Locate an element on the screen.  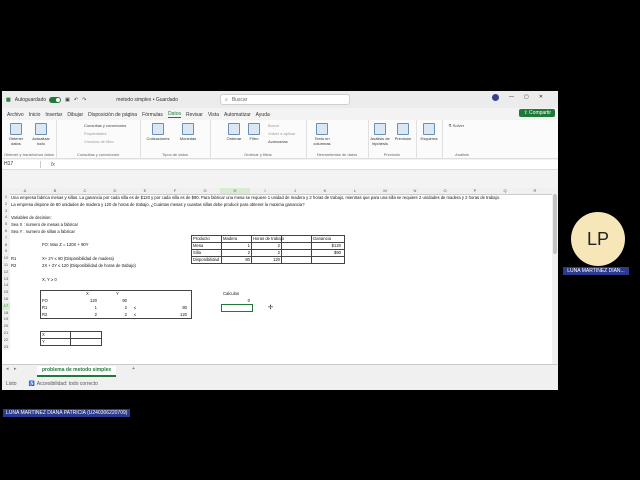
cell-m-r2-le: ≤ is located at coordinates (135, 314).